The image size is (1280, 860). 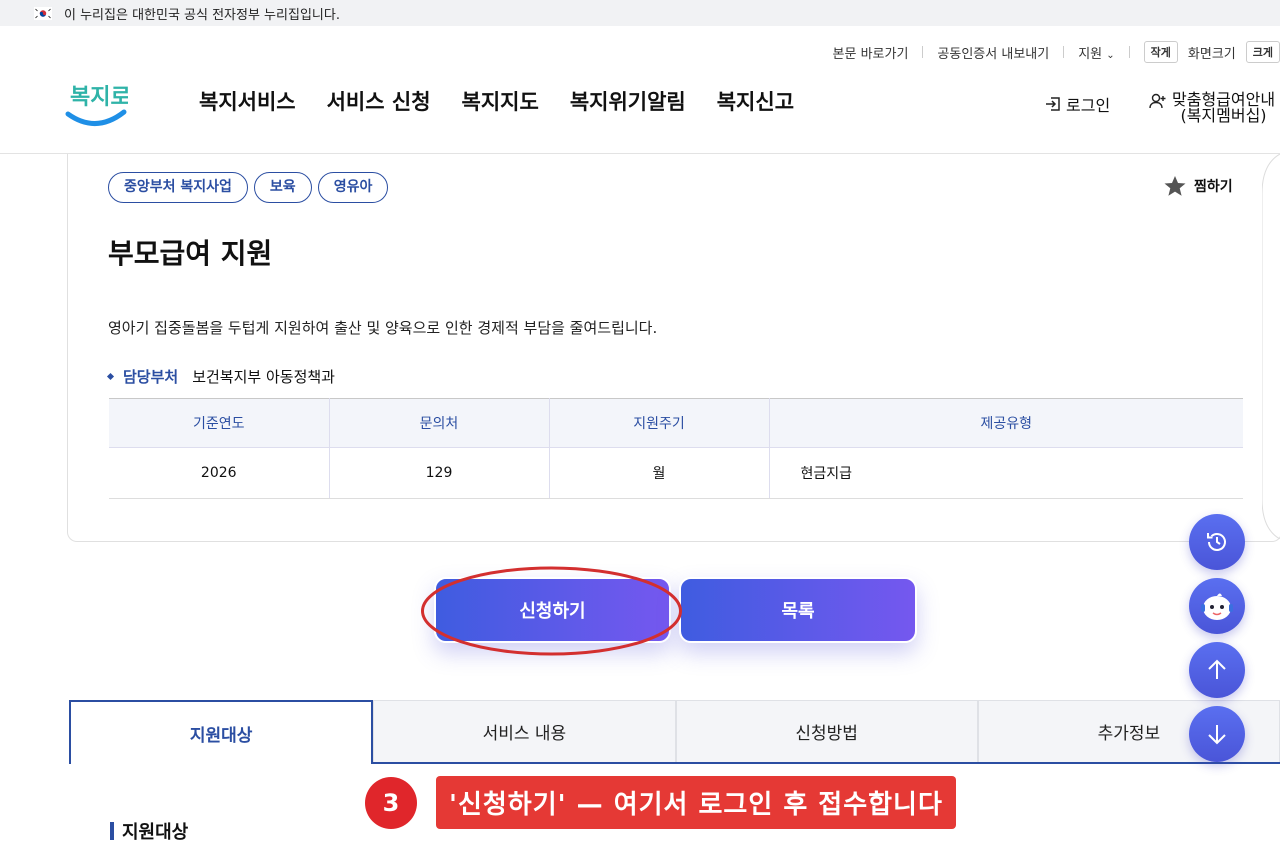 I want to click on table-header-row: 기준연도 문의처 지원주기 제공유형, so click(x=676, y=423).